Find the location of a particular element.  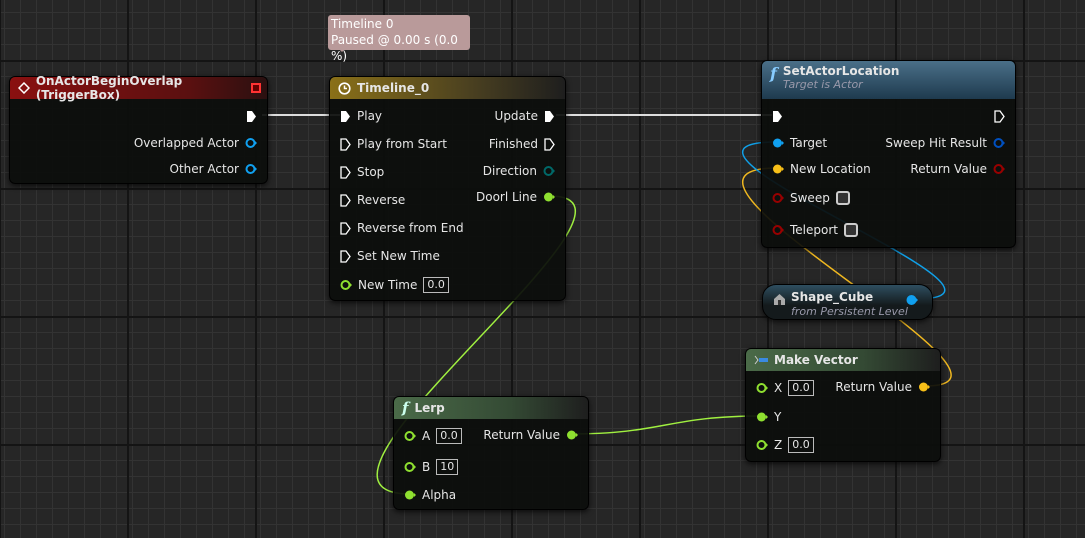

make-struct-icon is located at coordinates (761, 360).